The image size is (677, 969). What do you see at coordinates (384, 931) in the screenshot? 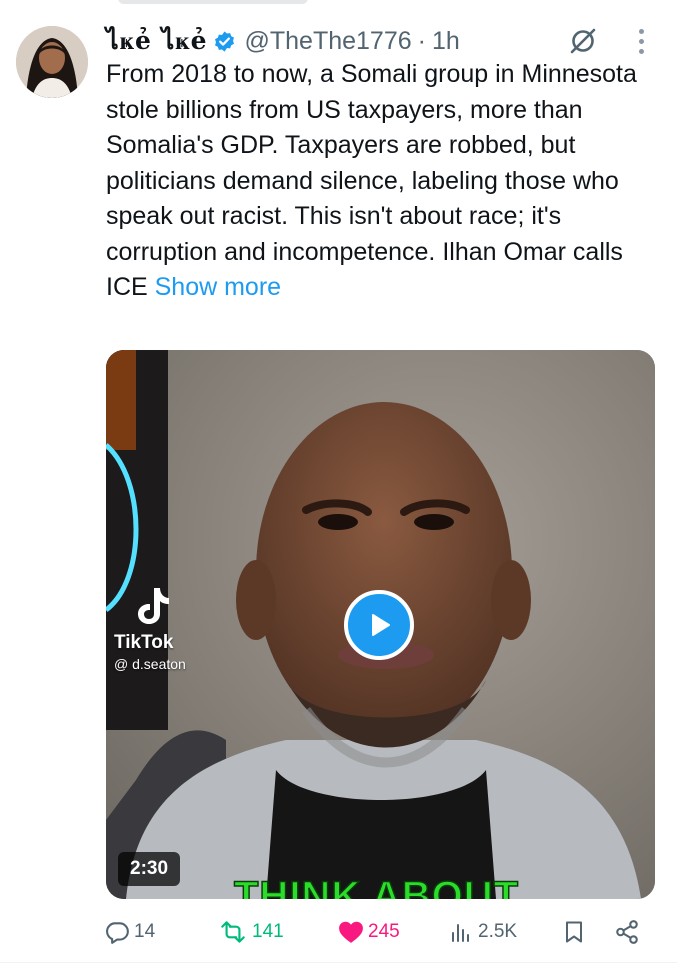
I see `like-count: 245` at bounding box center [384, 931].